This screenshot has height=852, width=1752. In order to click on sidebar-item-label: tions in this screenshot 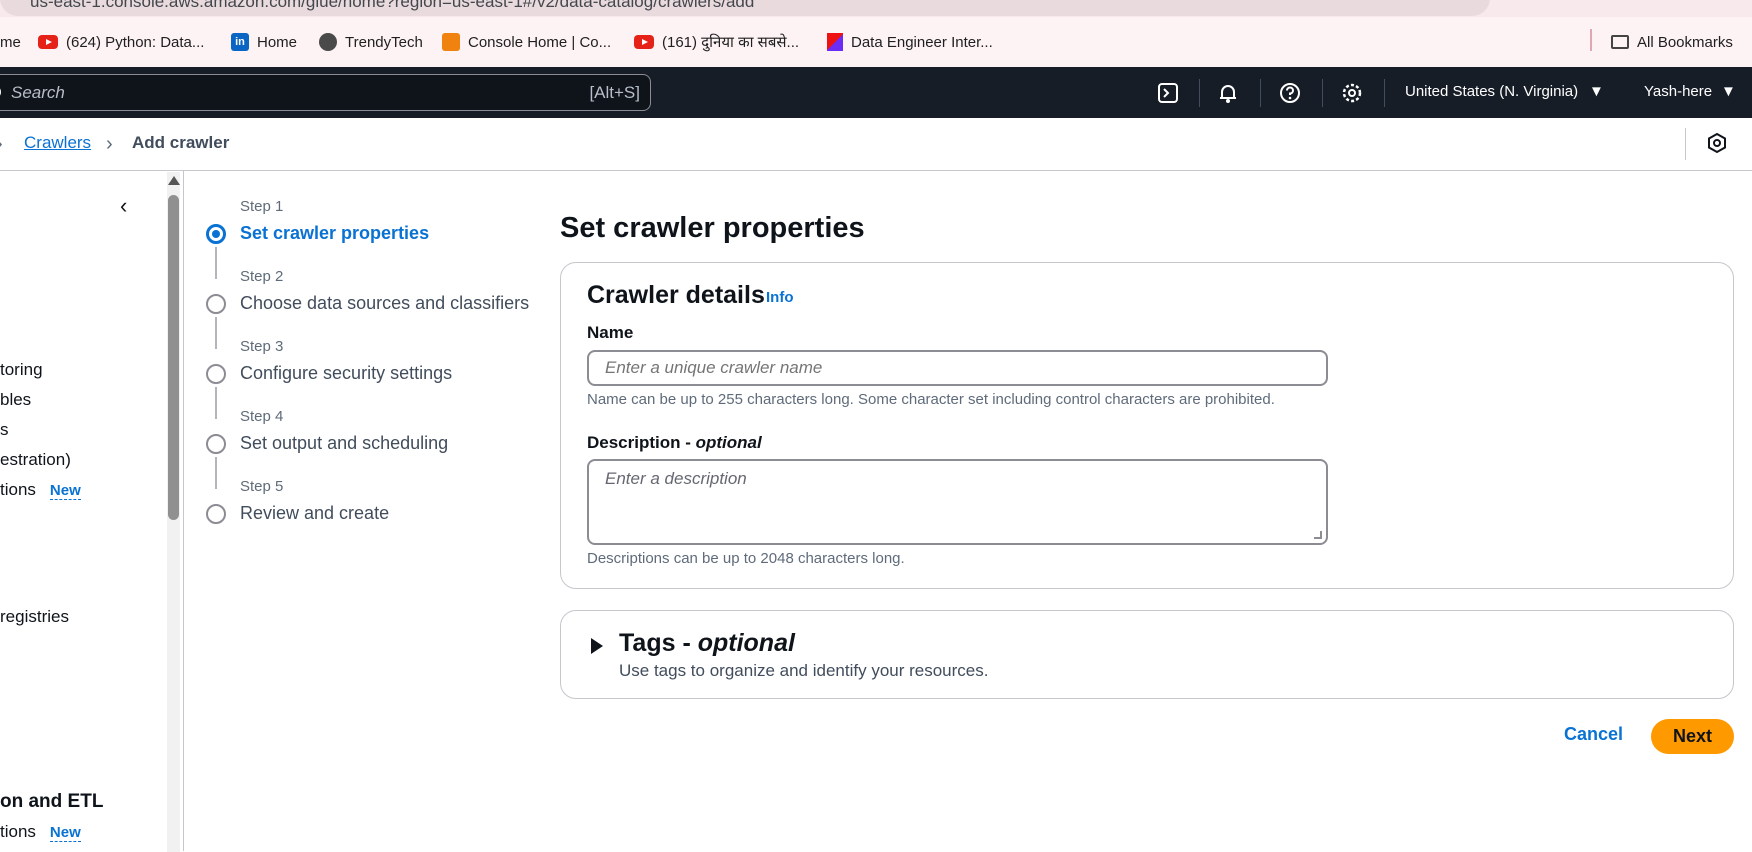, I will do `click(18, 831)`.